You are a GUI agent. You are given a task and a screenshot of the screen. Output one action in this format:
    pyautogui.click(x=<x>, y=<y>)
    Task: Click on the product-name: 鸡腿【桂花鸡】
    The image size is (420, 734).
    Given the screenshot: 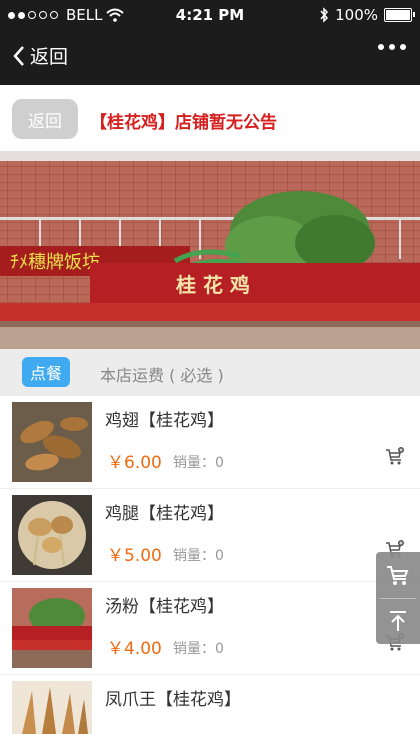 What is the action you would take?
    pyautogui.click(x=164, y=514)
    